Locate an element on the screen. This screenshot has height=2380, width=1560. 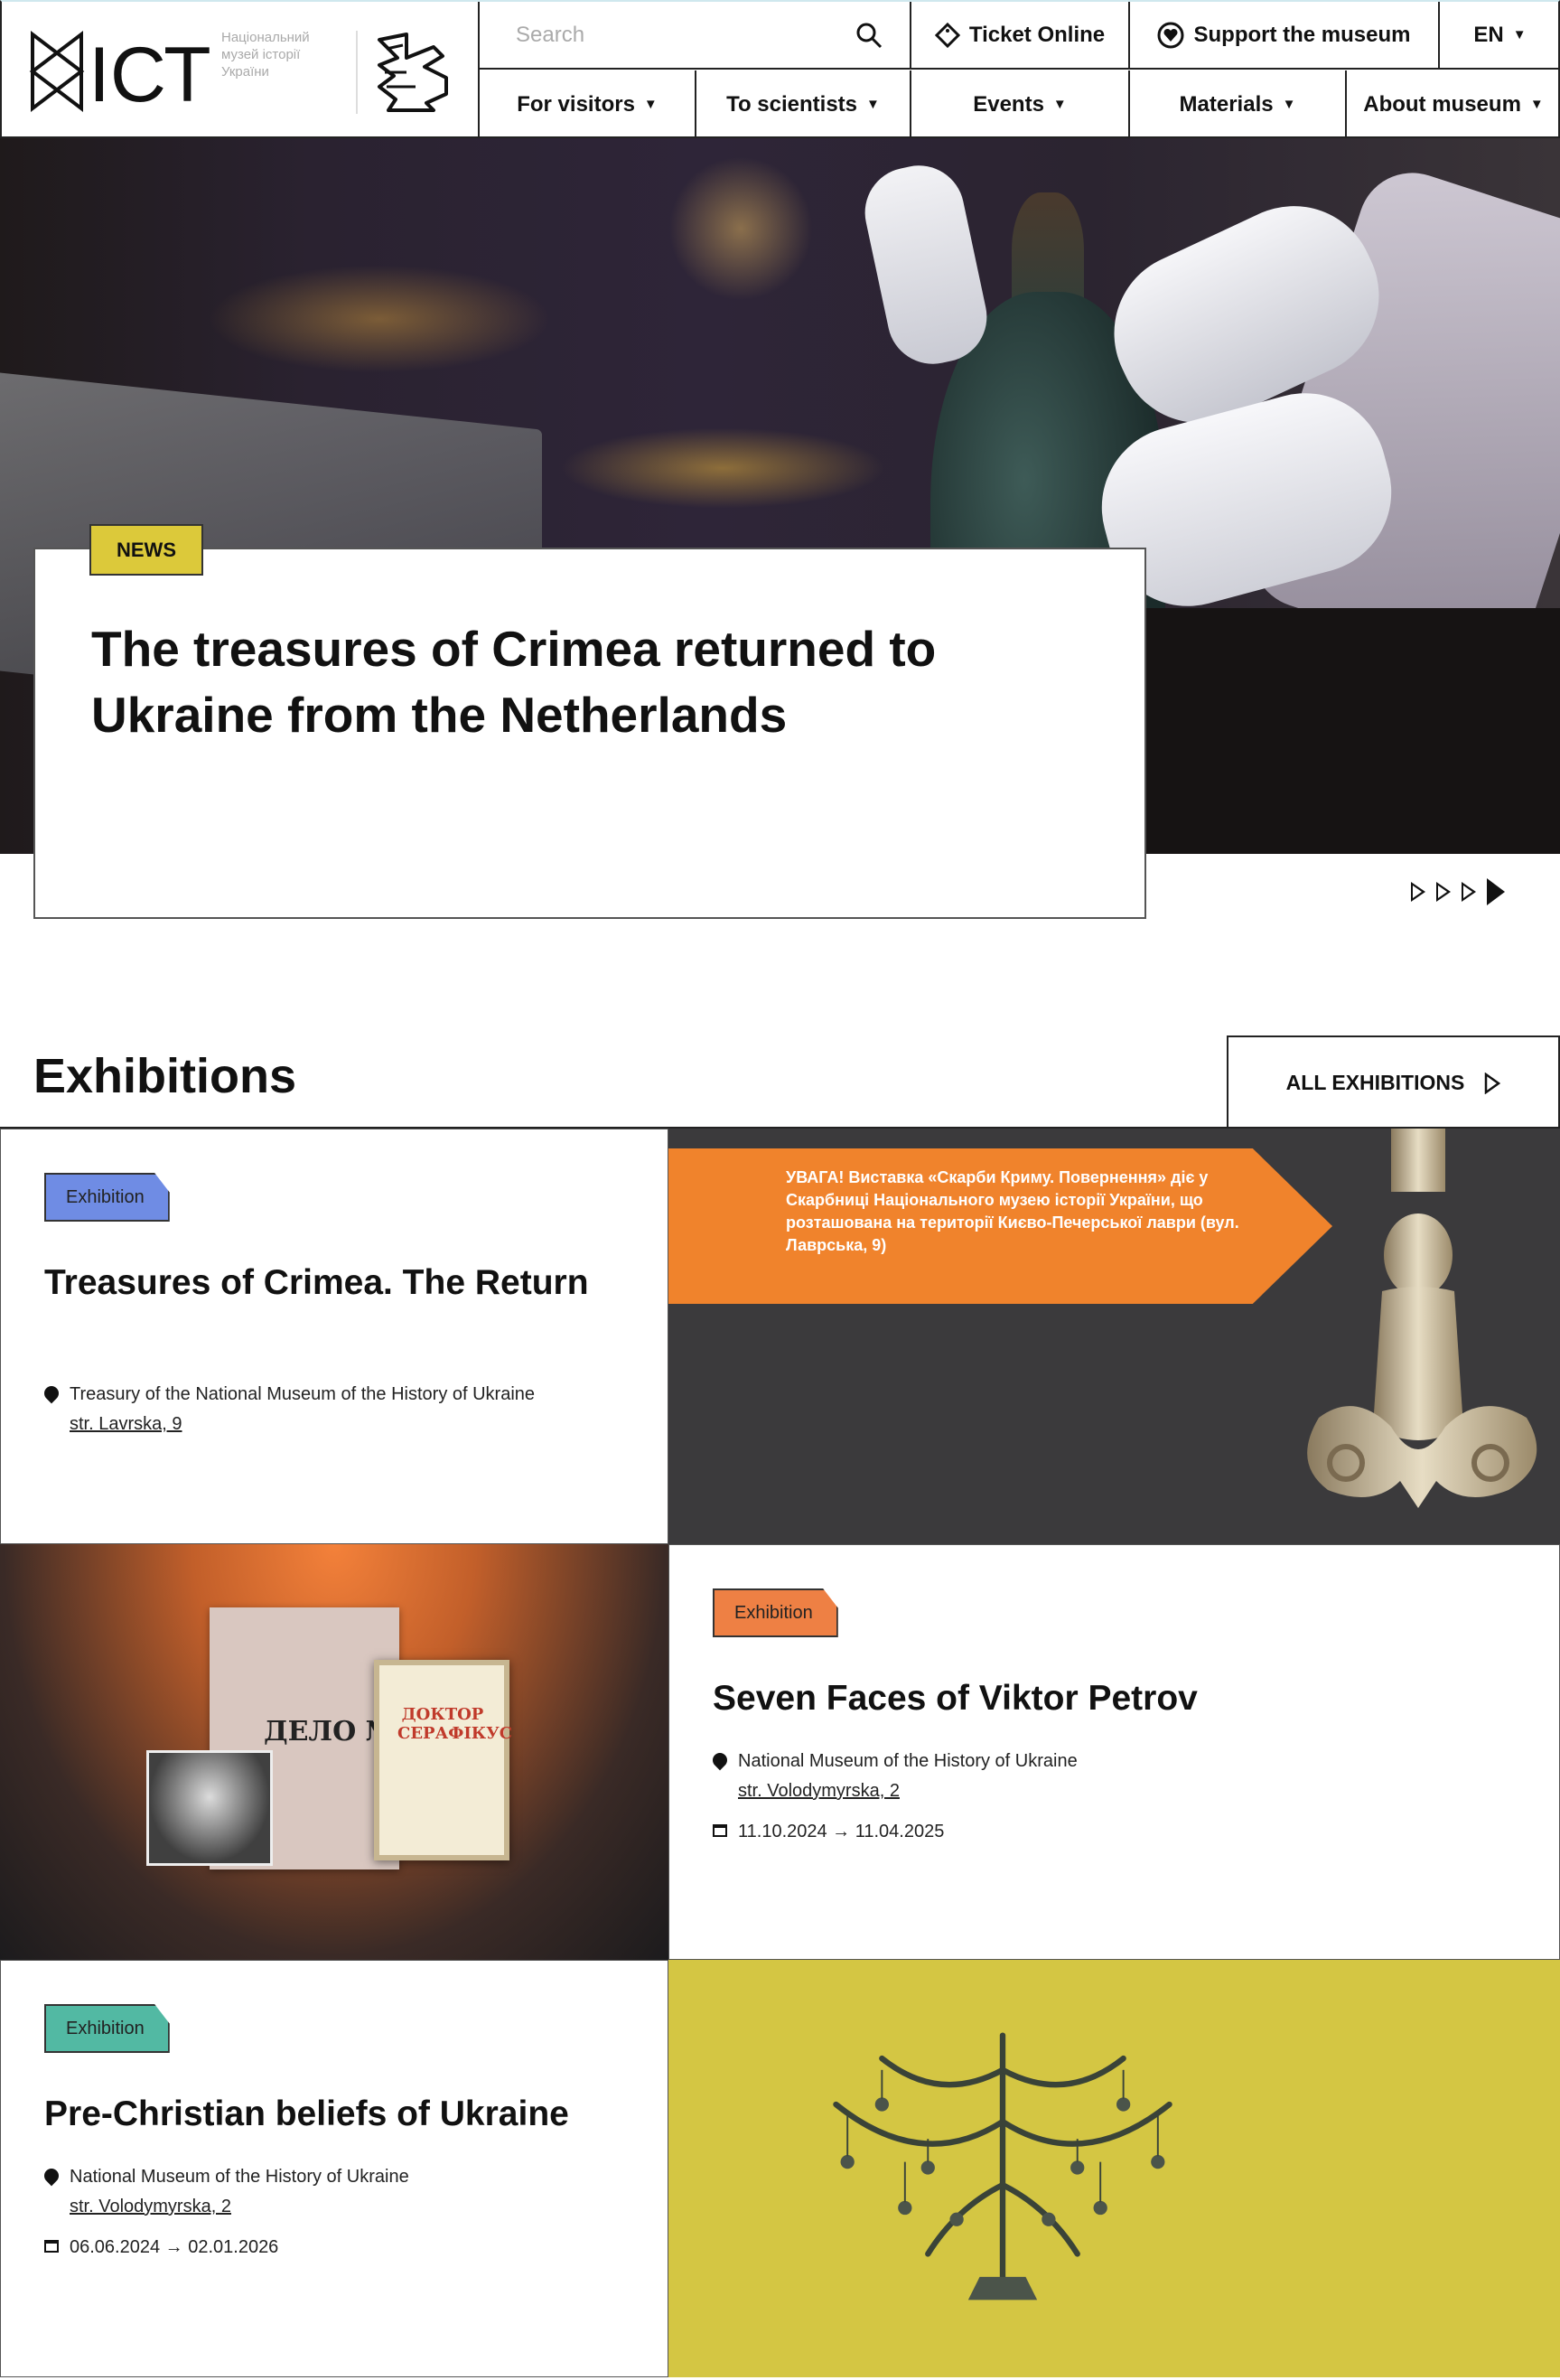
ticket-online-link: Ticket Online is located at coordinates (1020, 35).